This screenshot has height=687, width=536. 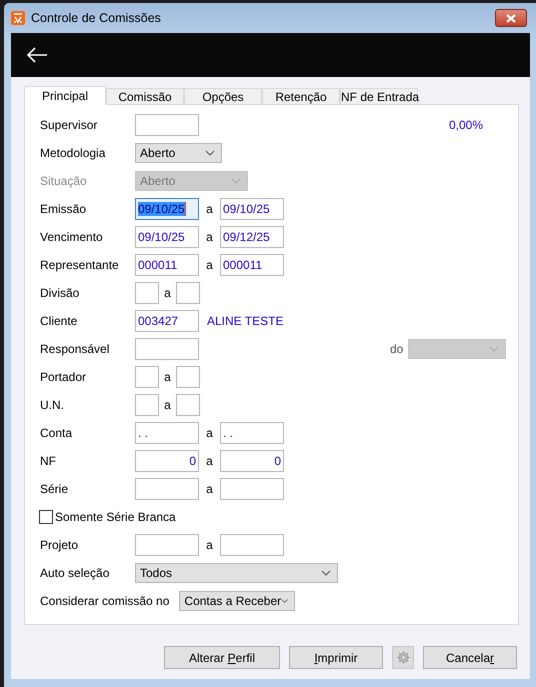 What do you see at coordinates (167, 321) in the screenshot?
I see `input-field: 003427` at bounding box center [167, 321].